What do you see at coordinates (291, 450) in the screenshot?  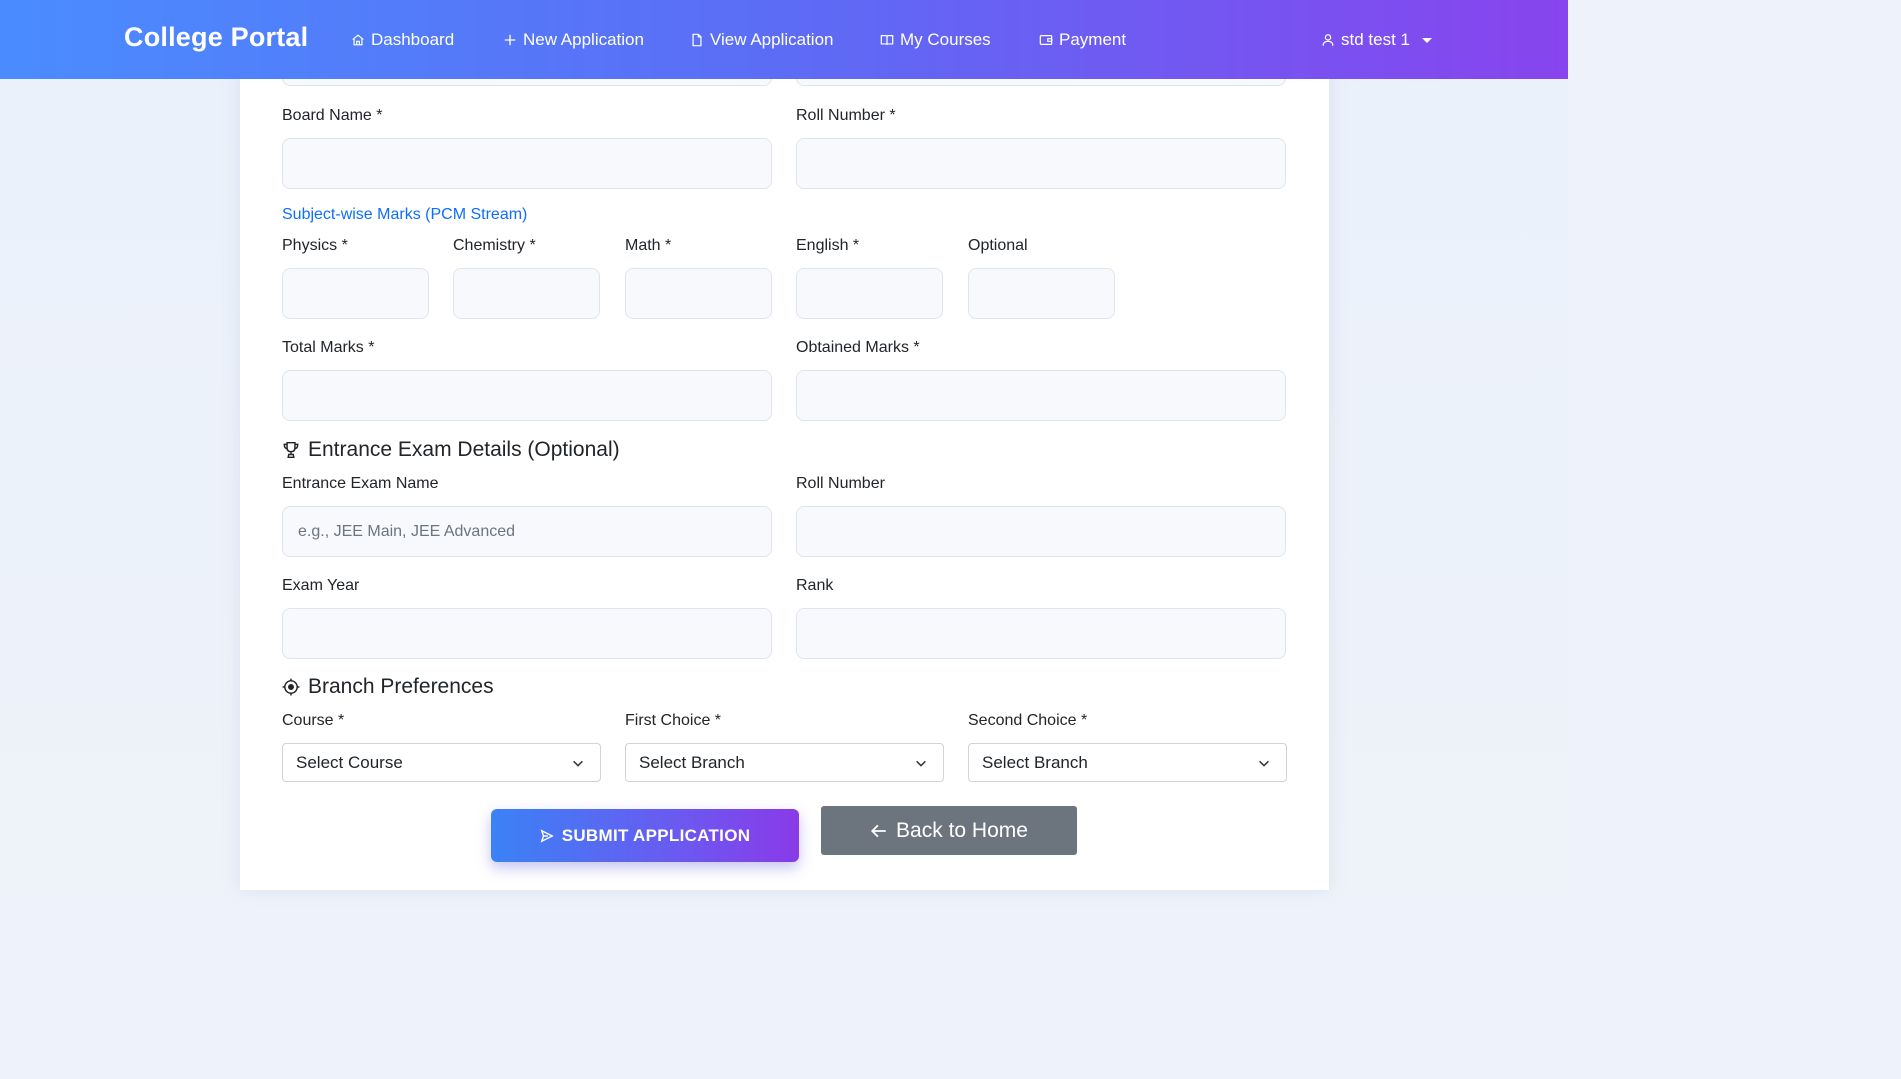 I see `trophy-icon` at bounding box center [291, 450].